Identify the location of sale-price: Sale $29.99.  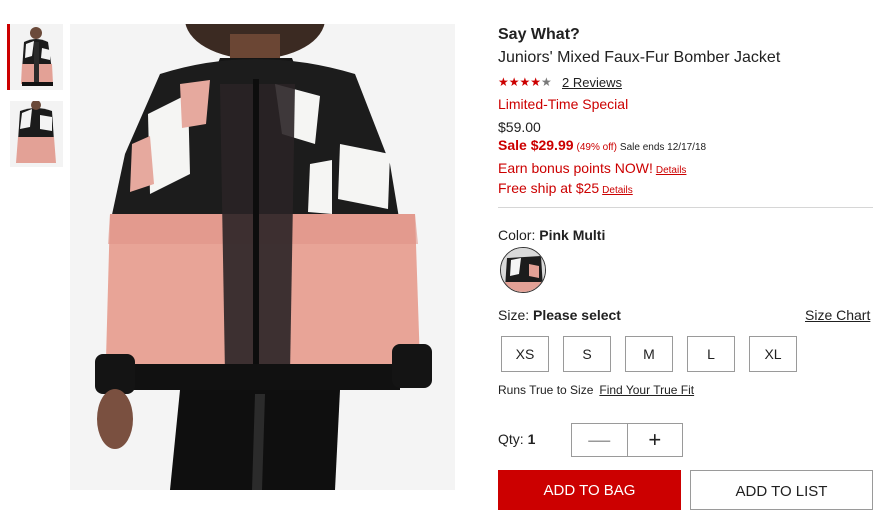
(536, 145).